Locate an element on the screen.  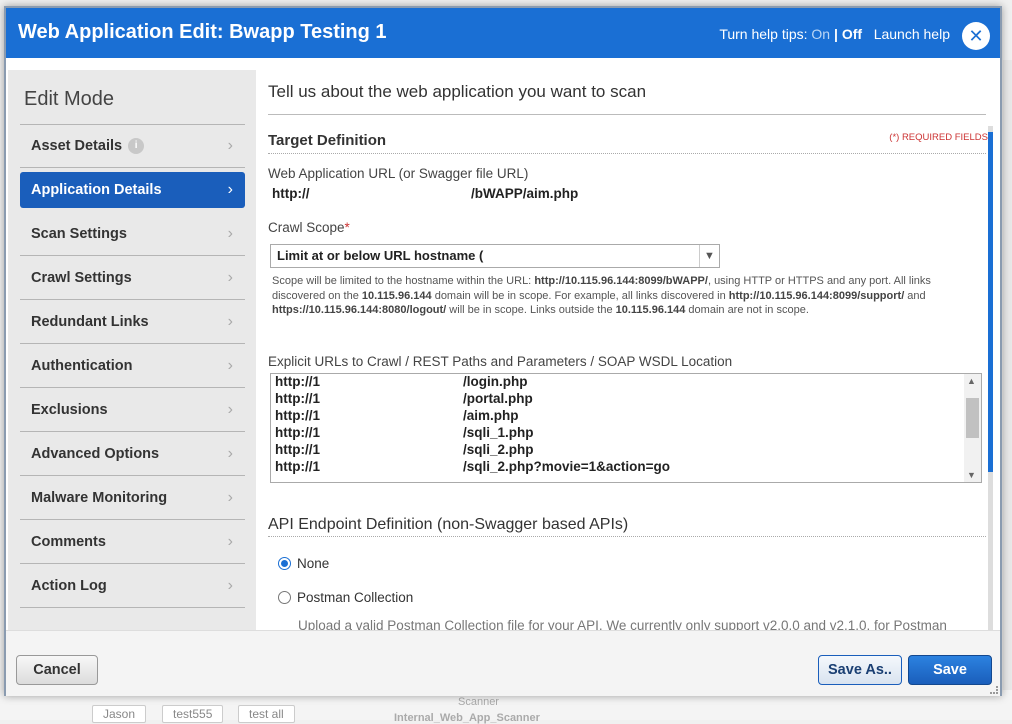
url-prefix: http:// is located at coordinates (291, 193).